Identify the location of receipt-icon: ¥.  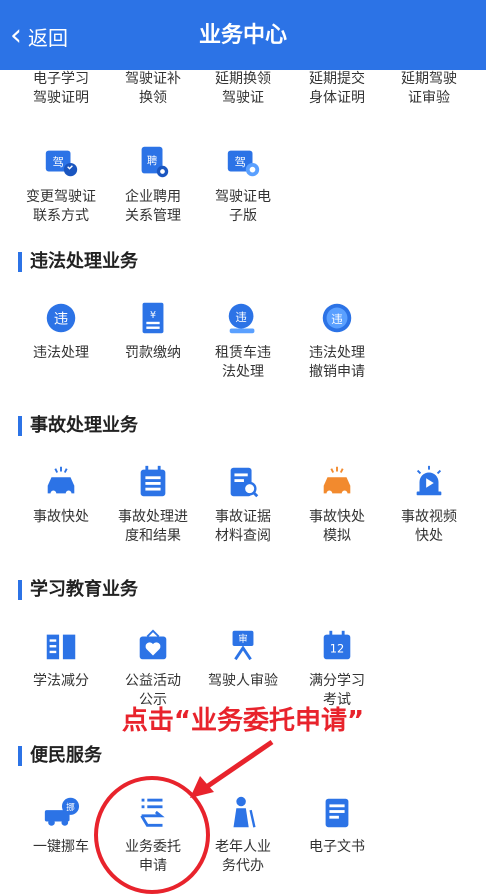
(153, 318).